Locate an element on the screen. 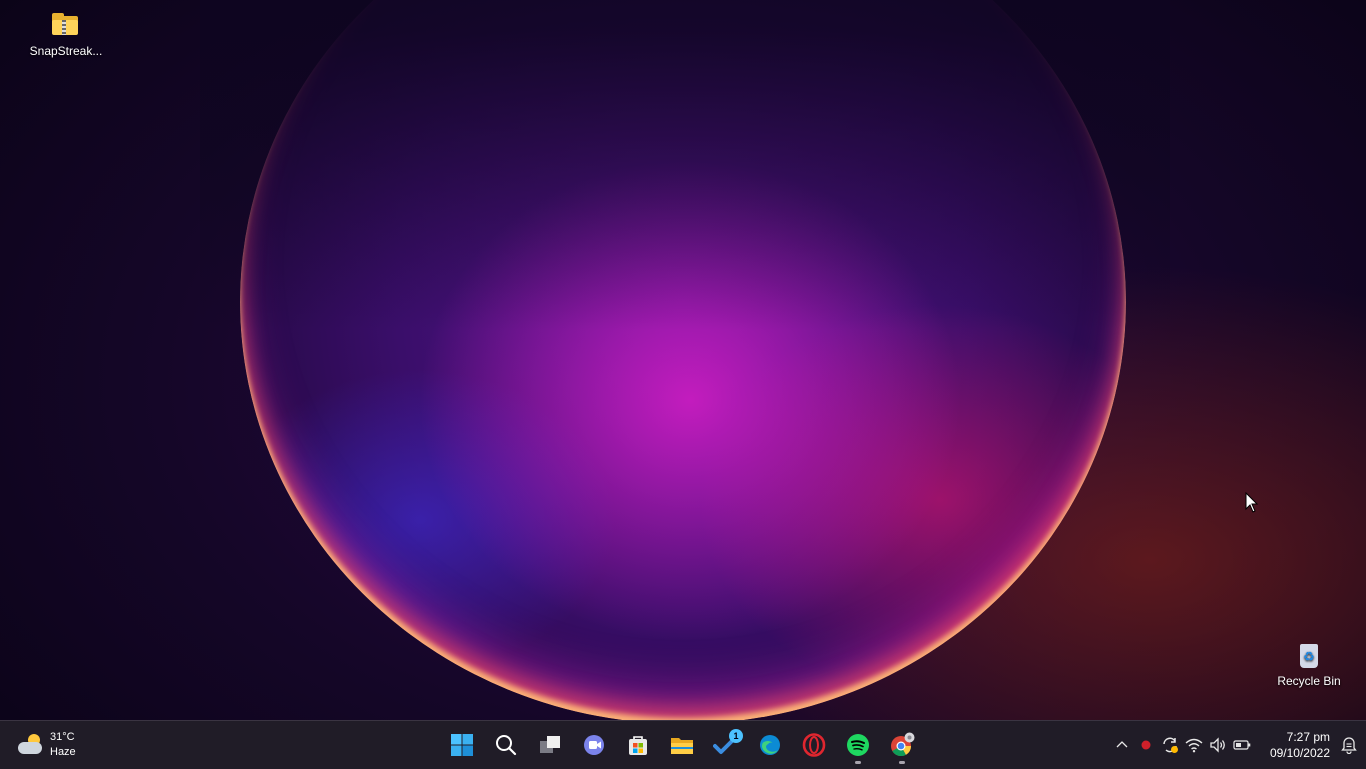 The height and width of the screenshot is (769, 1366). store-icon is located at coordinates (638, 745).